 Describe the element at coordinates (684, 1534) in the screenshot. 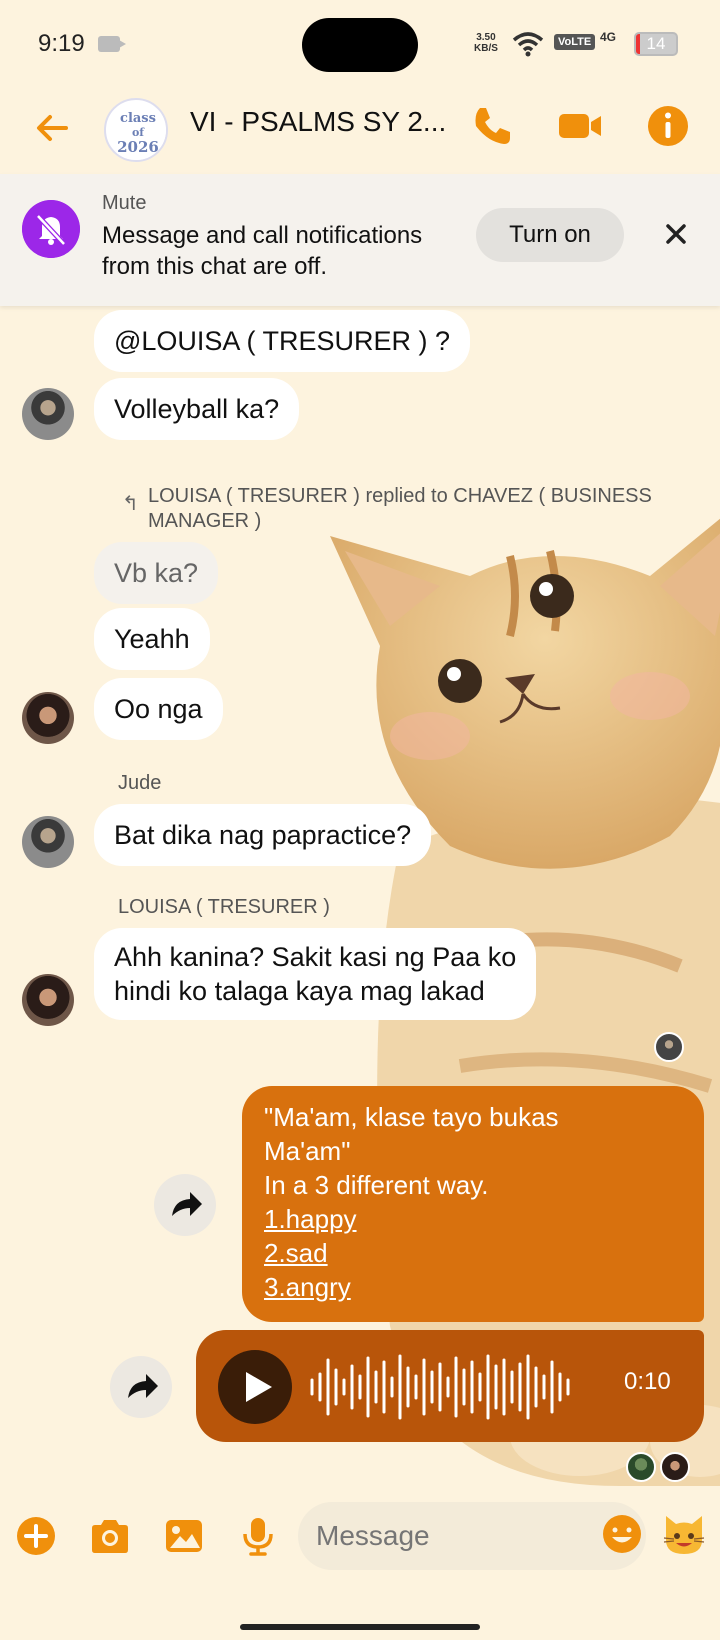

I see `cat-emoji-icon` at that location.